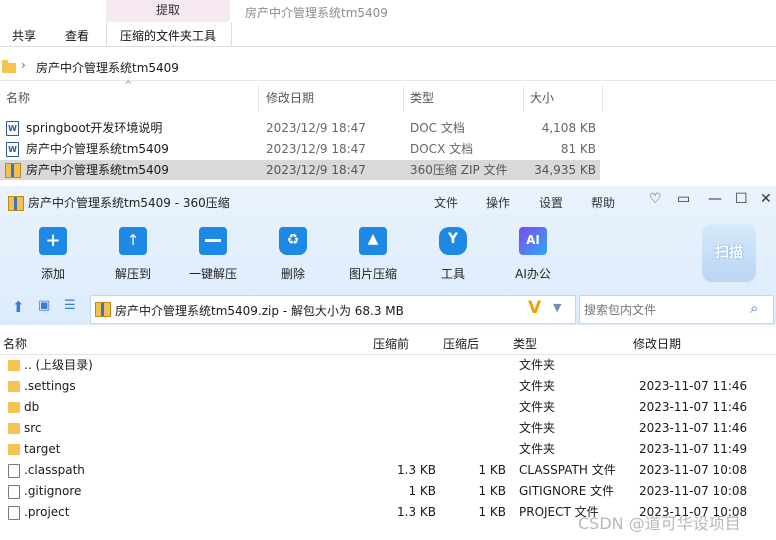  What do you see at coordinates (47, 512) in the screenshot?
I see `row-name: .project` at bounding box center [47, 512].